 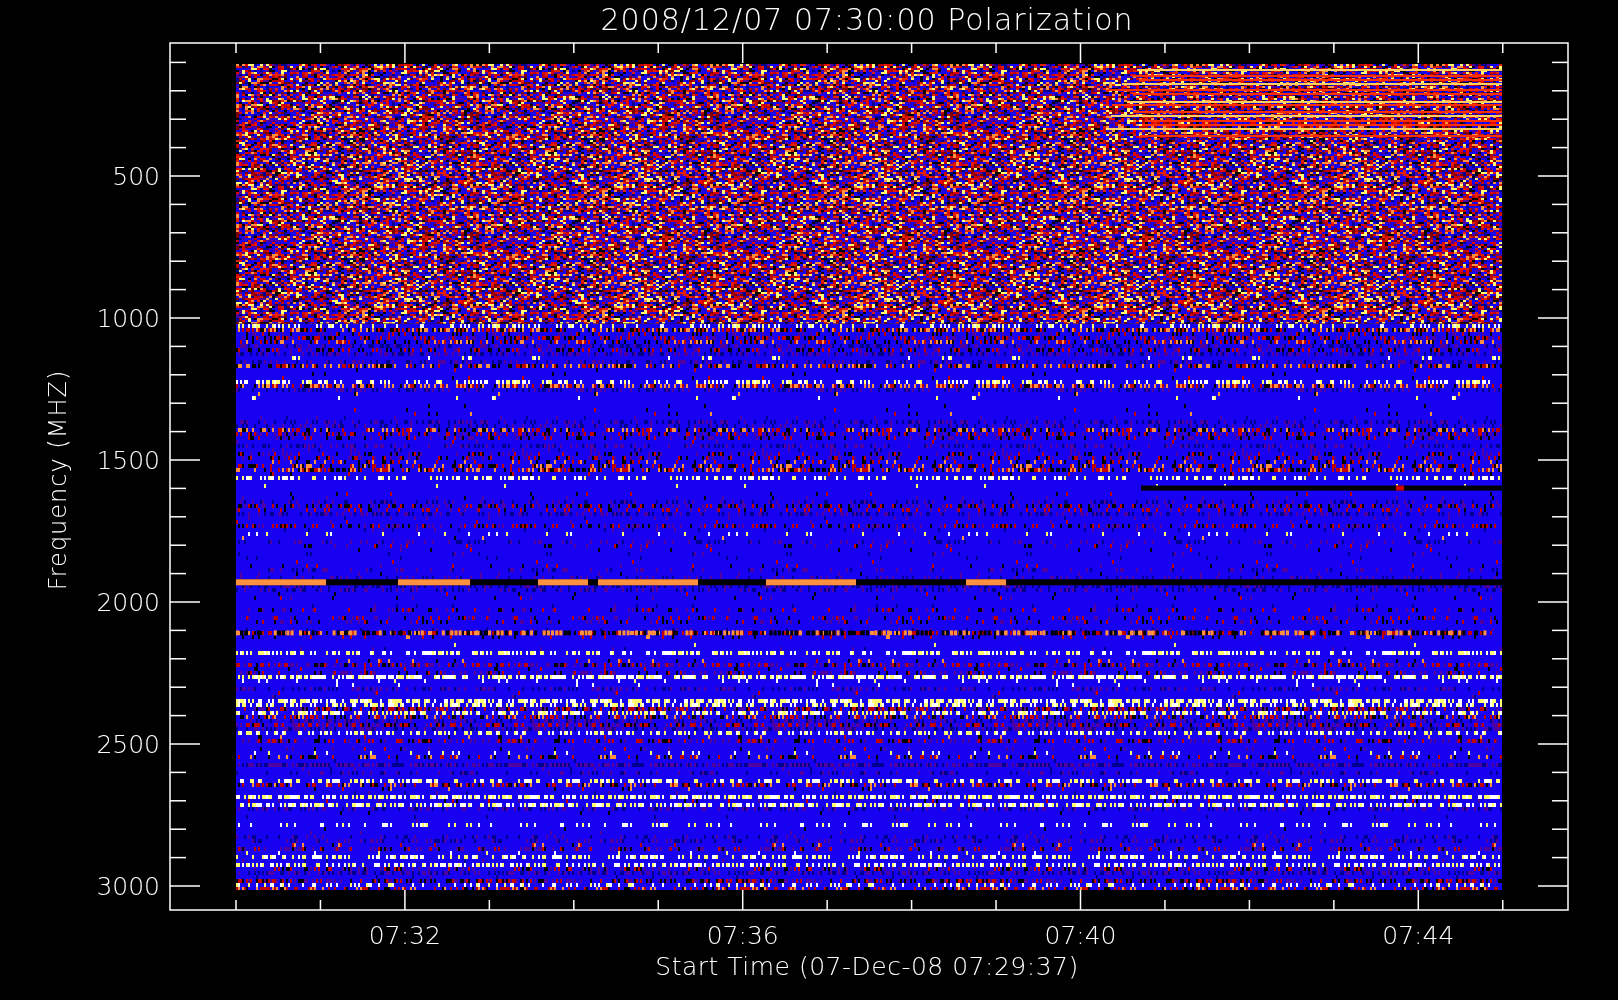 What do you see at coordinates (128, 602) in the screenshot?
I see `y-tick-label: 2000` at bounding box center [128, 602].